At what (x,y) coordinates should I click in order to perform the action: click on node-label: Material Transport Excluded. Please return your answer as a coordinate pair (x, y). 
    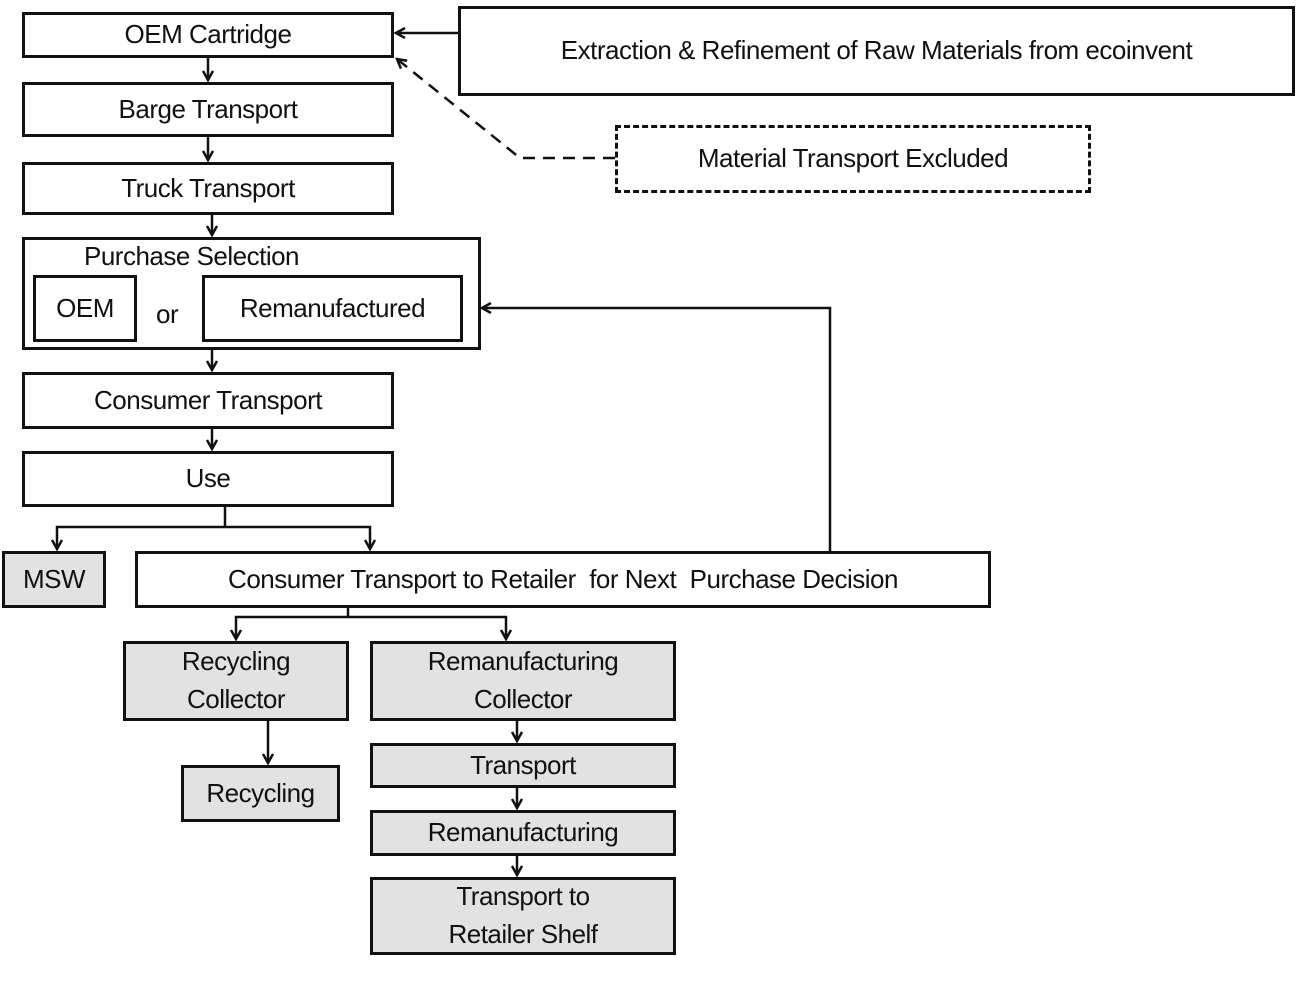
    Looking at the image, I should click on (853, 158).